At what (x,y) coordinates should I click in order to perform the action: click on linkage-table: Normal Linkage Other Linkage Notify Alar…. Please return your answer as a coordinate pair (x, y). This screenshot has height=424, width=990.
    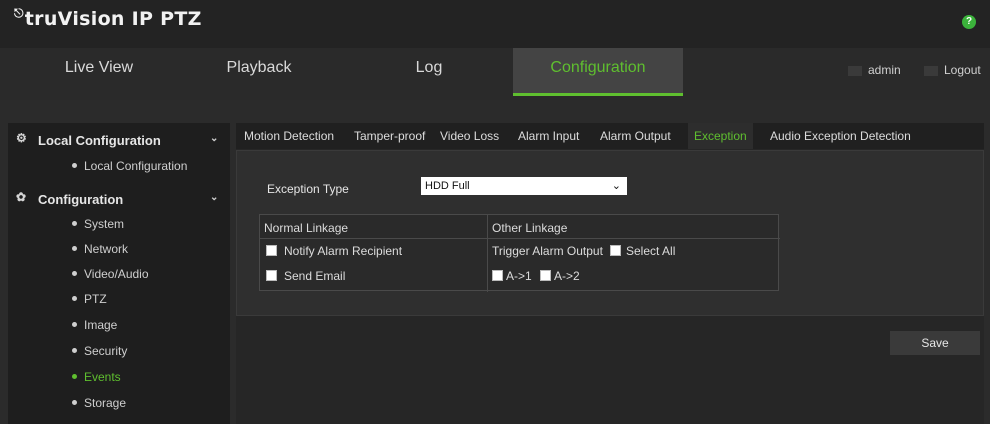
    Looking at the image, I should click on (519, 253).